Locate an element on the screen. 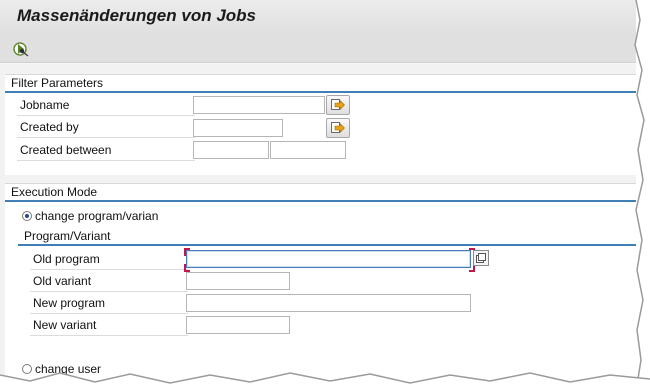 The height and width of the screenshot is (391, 650). created-from-input is located at coordinates (231, 150).